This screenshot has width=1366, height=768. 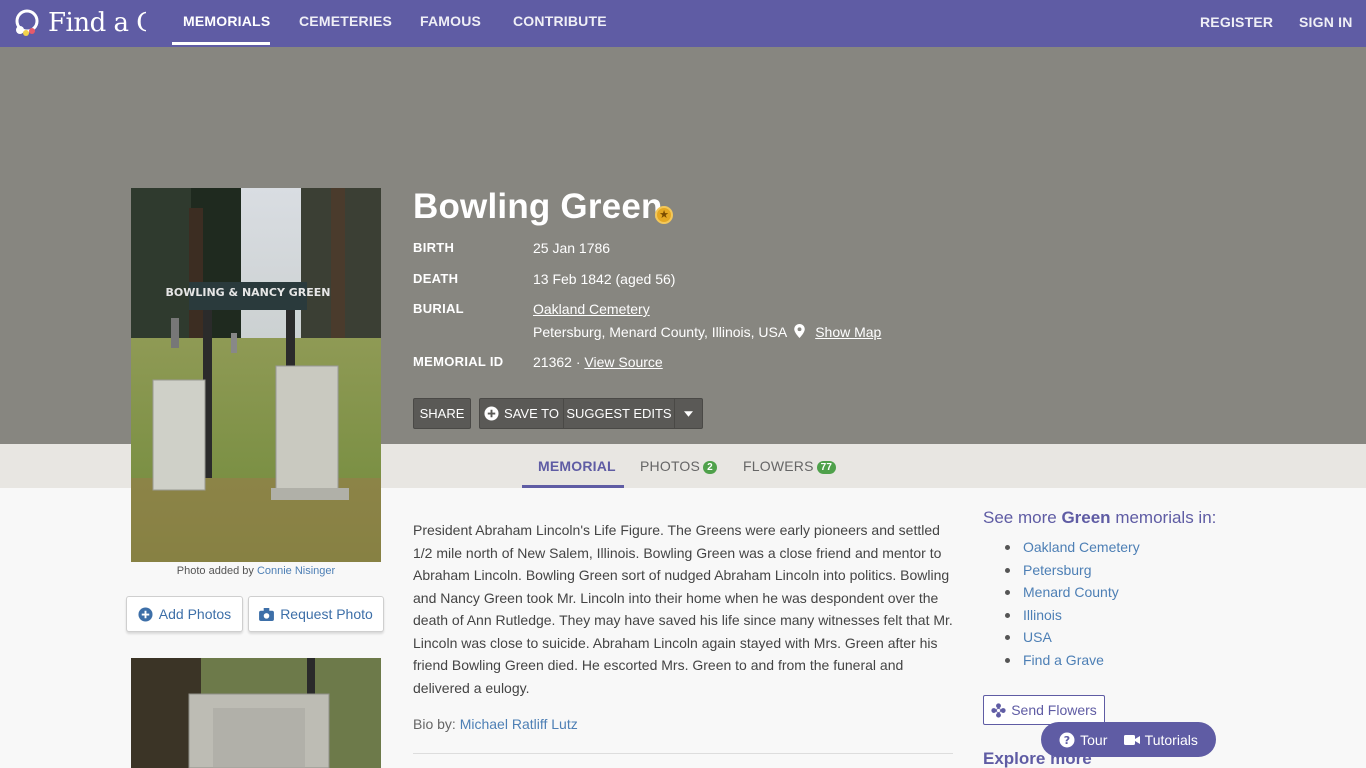 What do you see at coordinates (670, 466) in the screenshot?
I see `tab-photos-label: PHOTOS` at bounding box center [670, 466].